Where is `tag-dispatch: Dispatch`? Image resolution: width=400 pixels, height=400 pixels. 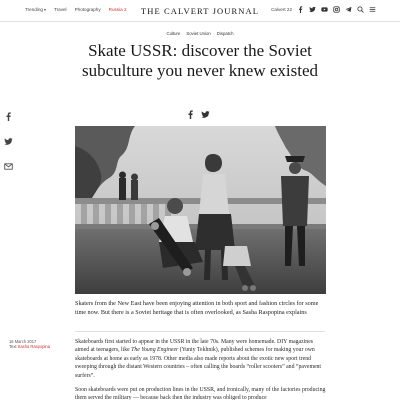
tag-dispatch: Dispatch is located at coordinates (225, 33).